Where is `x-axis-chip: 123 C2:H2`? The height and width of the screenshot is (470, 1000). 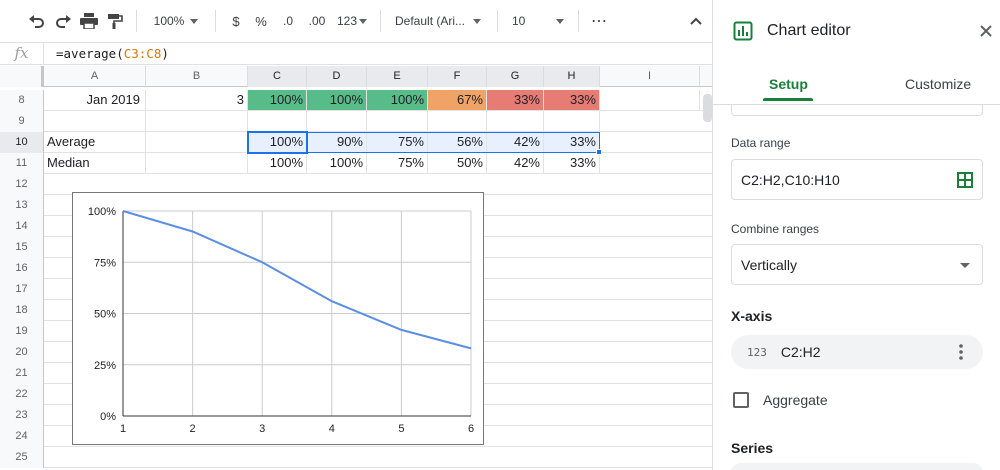 x-axis-chip: 123 C2:H2 is located at coordinates (857, 352).